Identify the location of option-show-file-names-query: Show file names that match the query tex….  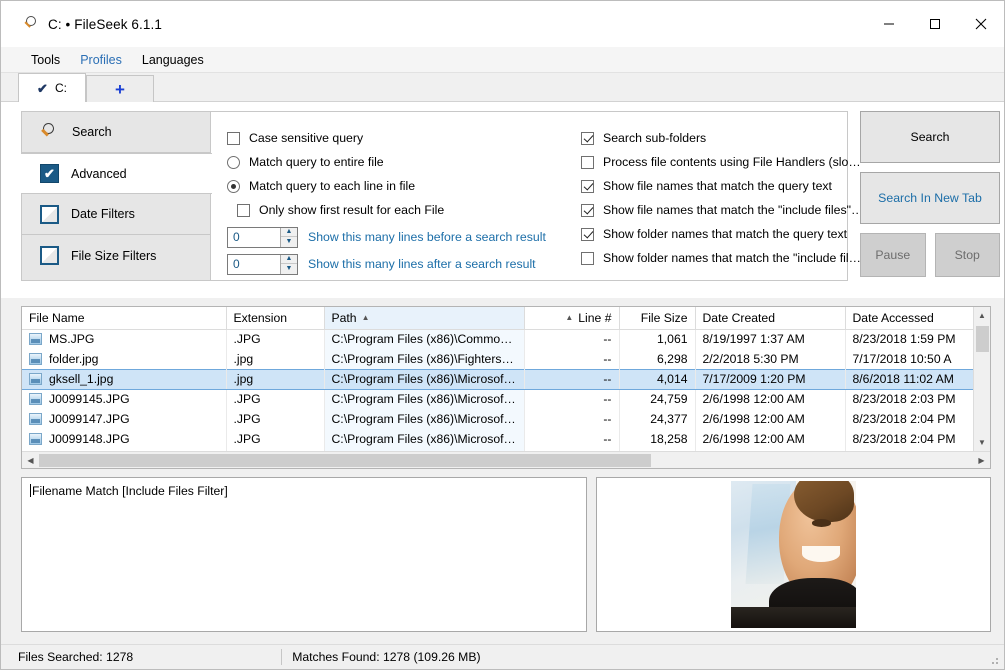
(714, 186).